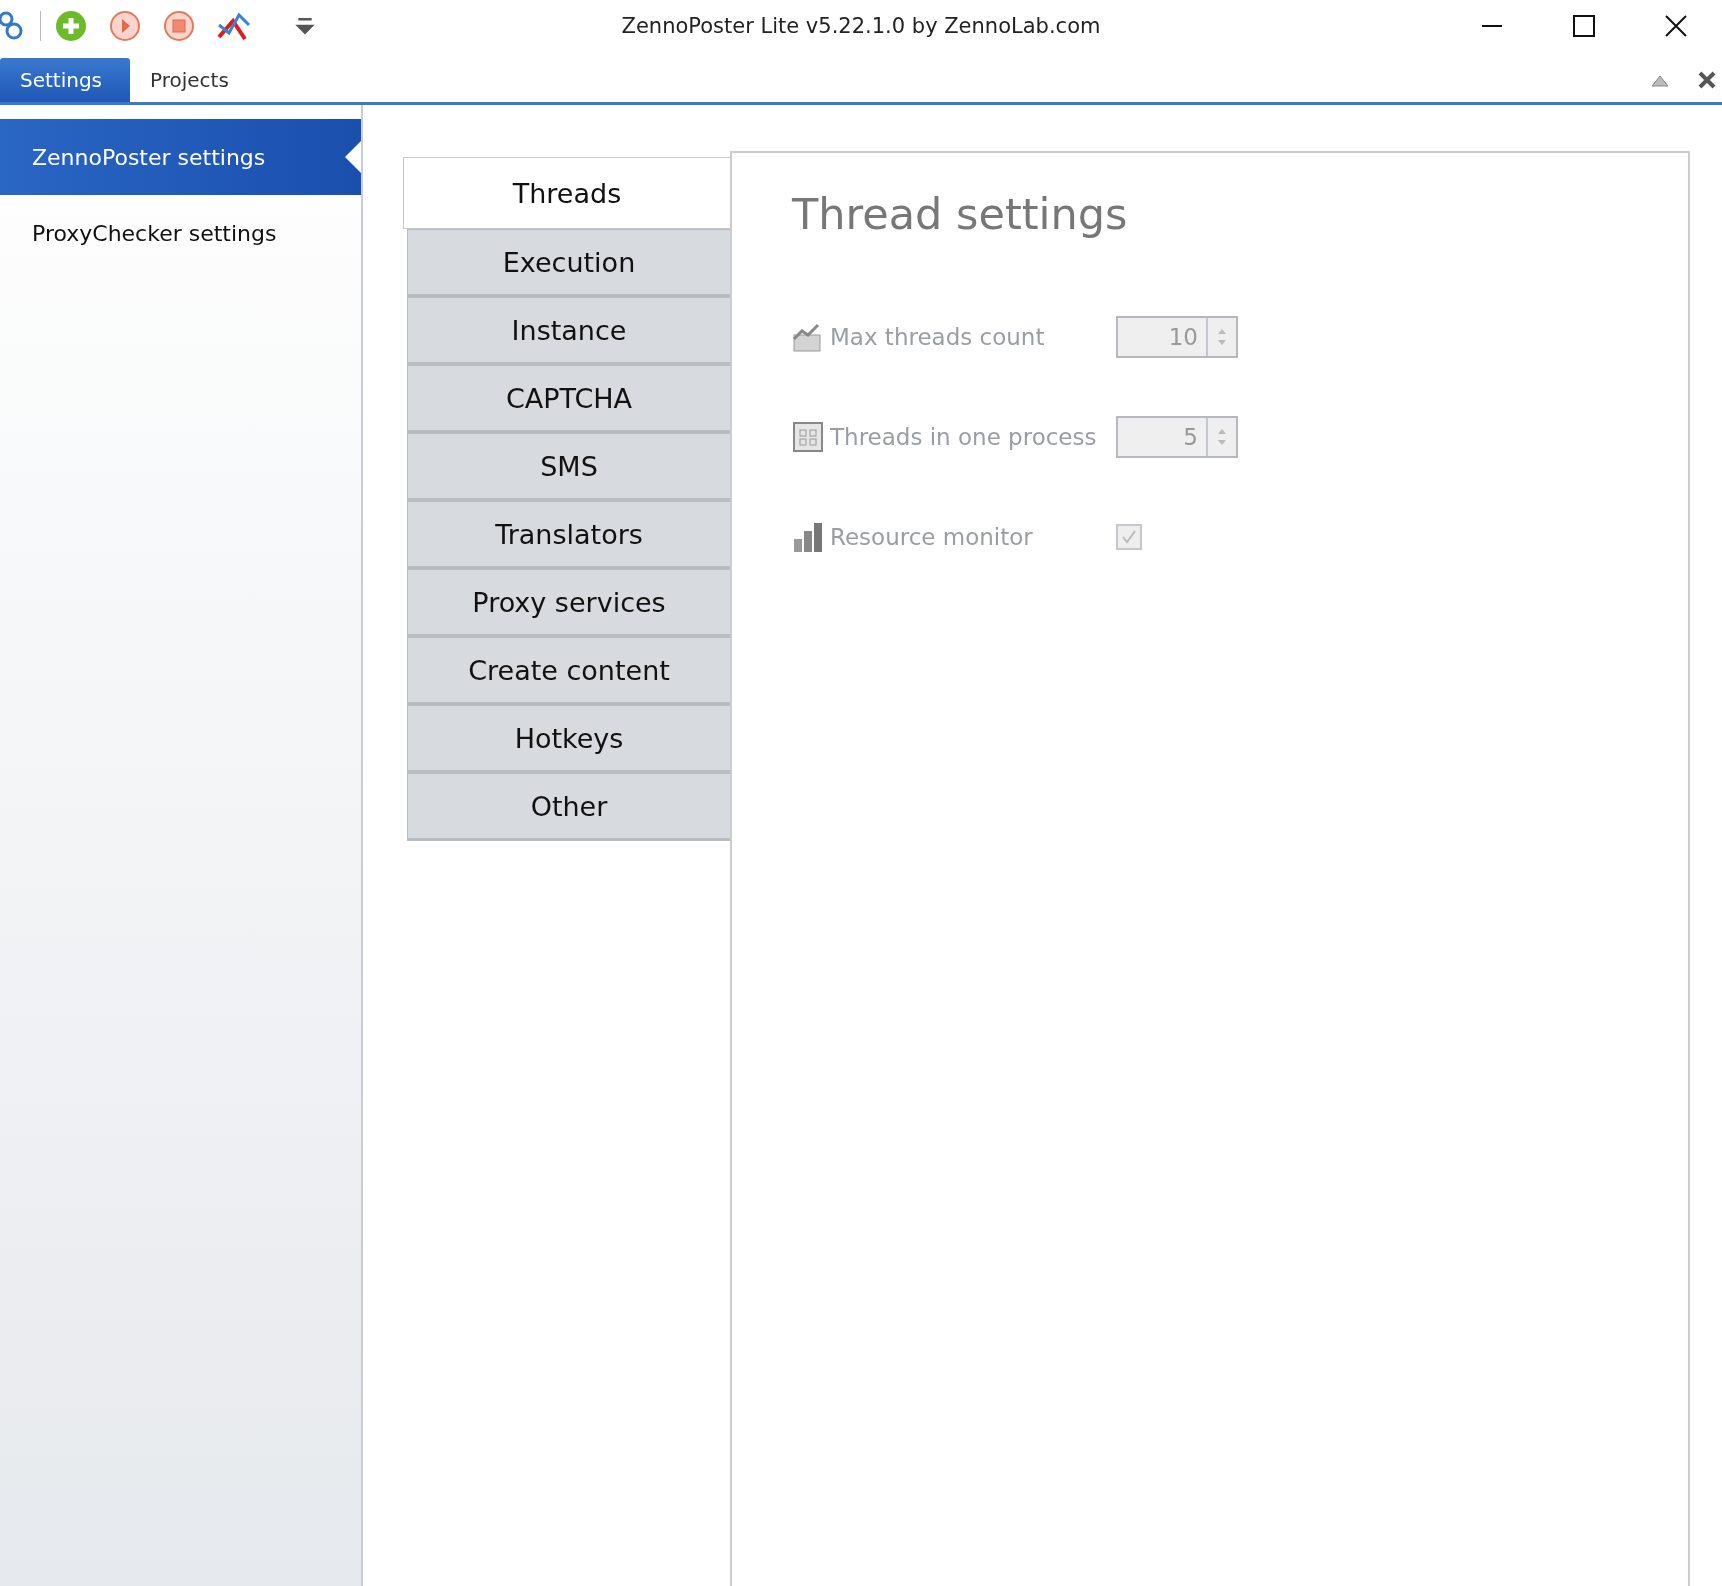 The image size is (1722, 1586). I want to click on play-icon, so click(125, 26).